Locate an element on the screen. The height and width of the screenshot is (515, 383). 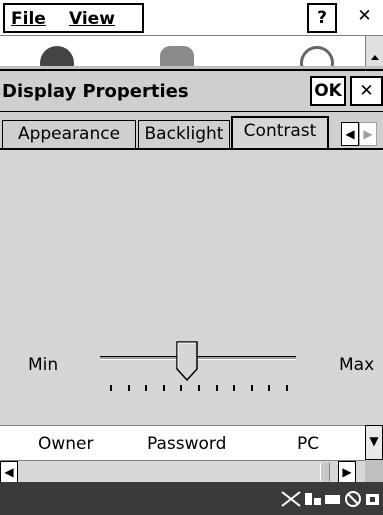
input-panel-icon is located at coordinates (313, 499).